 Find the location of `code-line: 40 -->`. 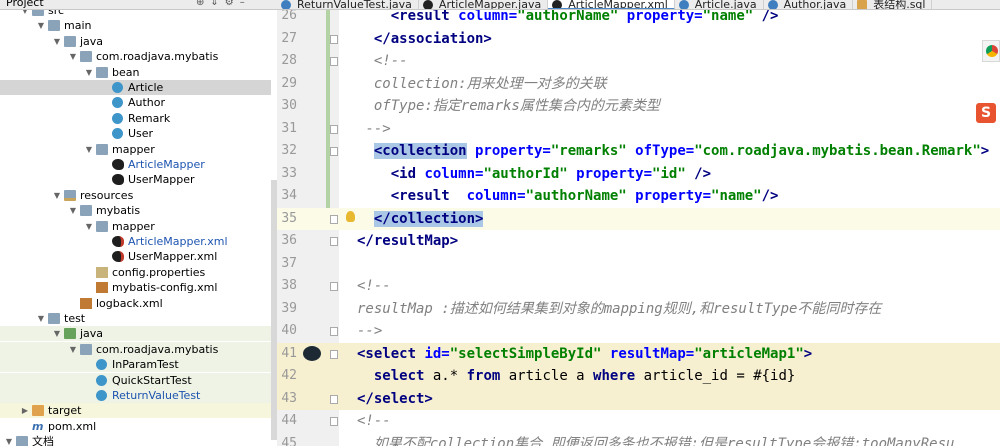

code-line: 40 --> is located at coordinates (638, 331).